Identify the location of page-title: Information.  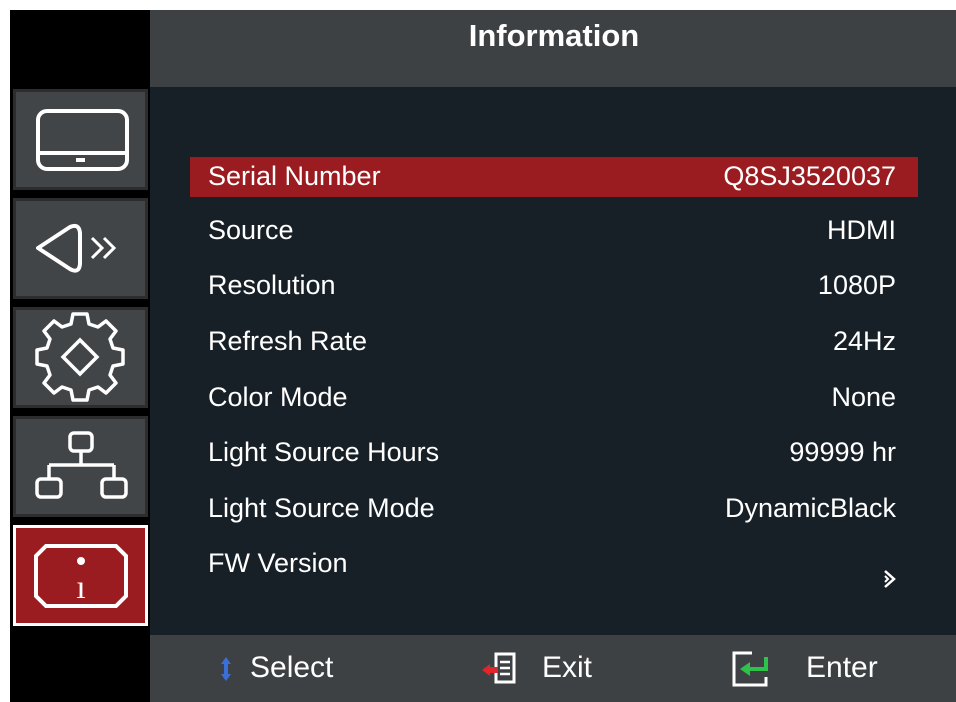
(554, 35).